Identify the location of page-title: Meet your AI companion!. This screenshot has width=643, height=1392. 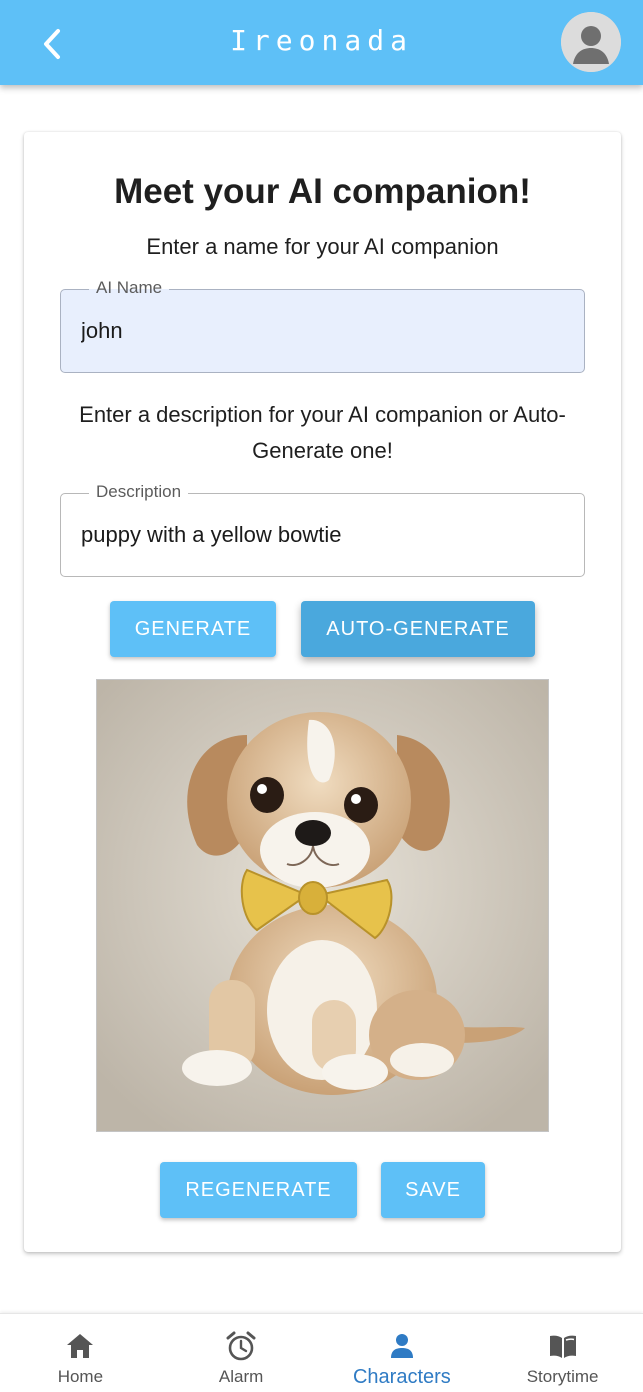
(322, 191).